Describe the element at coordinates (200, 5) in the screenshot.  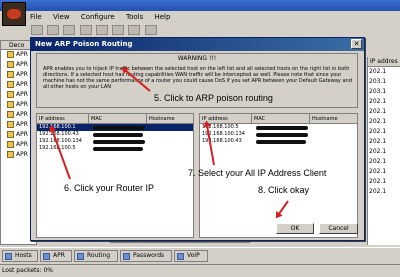
I see `main-window-titlebar` at that location.